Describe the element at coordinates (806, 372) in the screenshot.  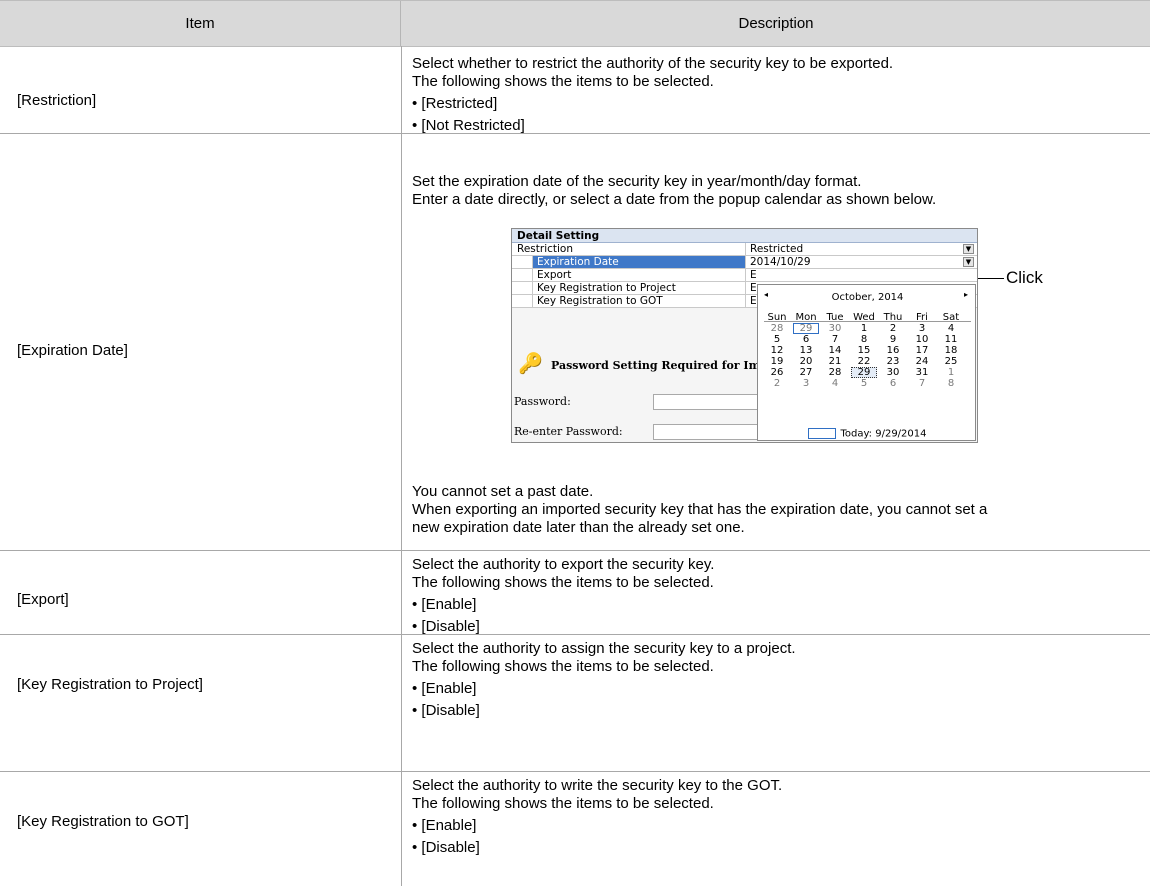
I see `calendar-day: 27` at that location.